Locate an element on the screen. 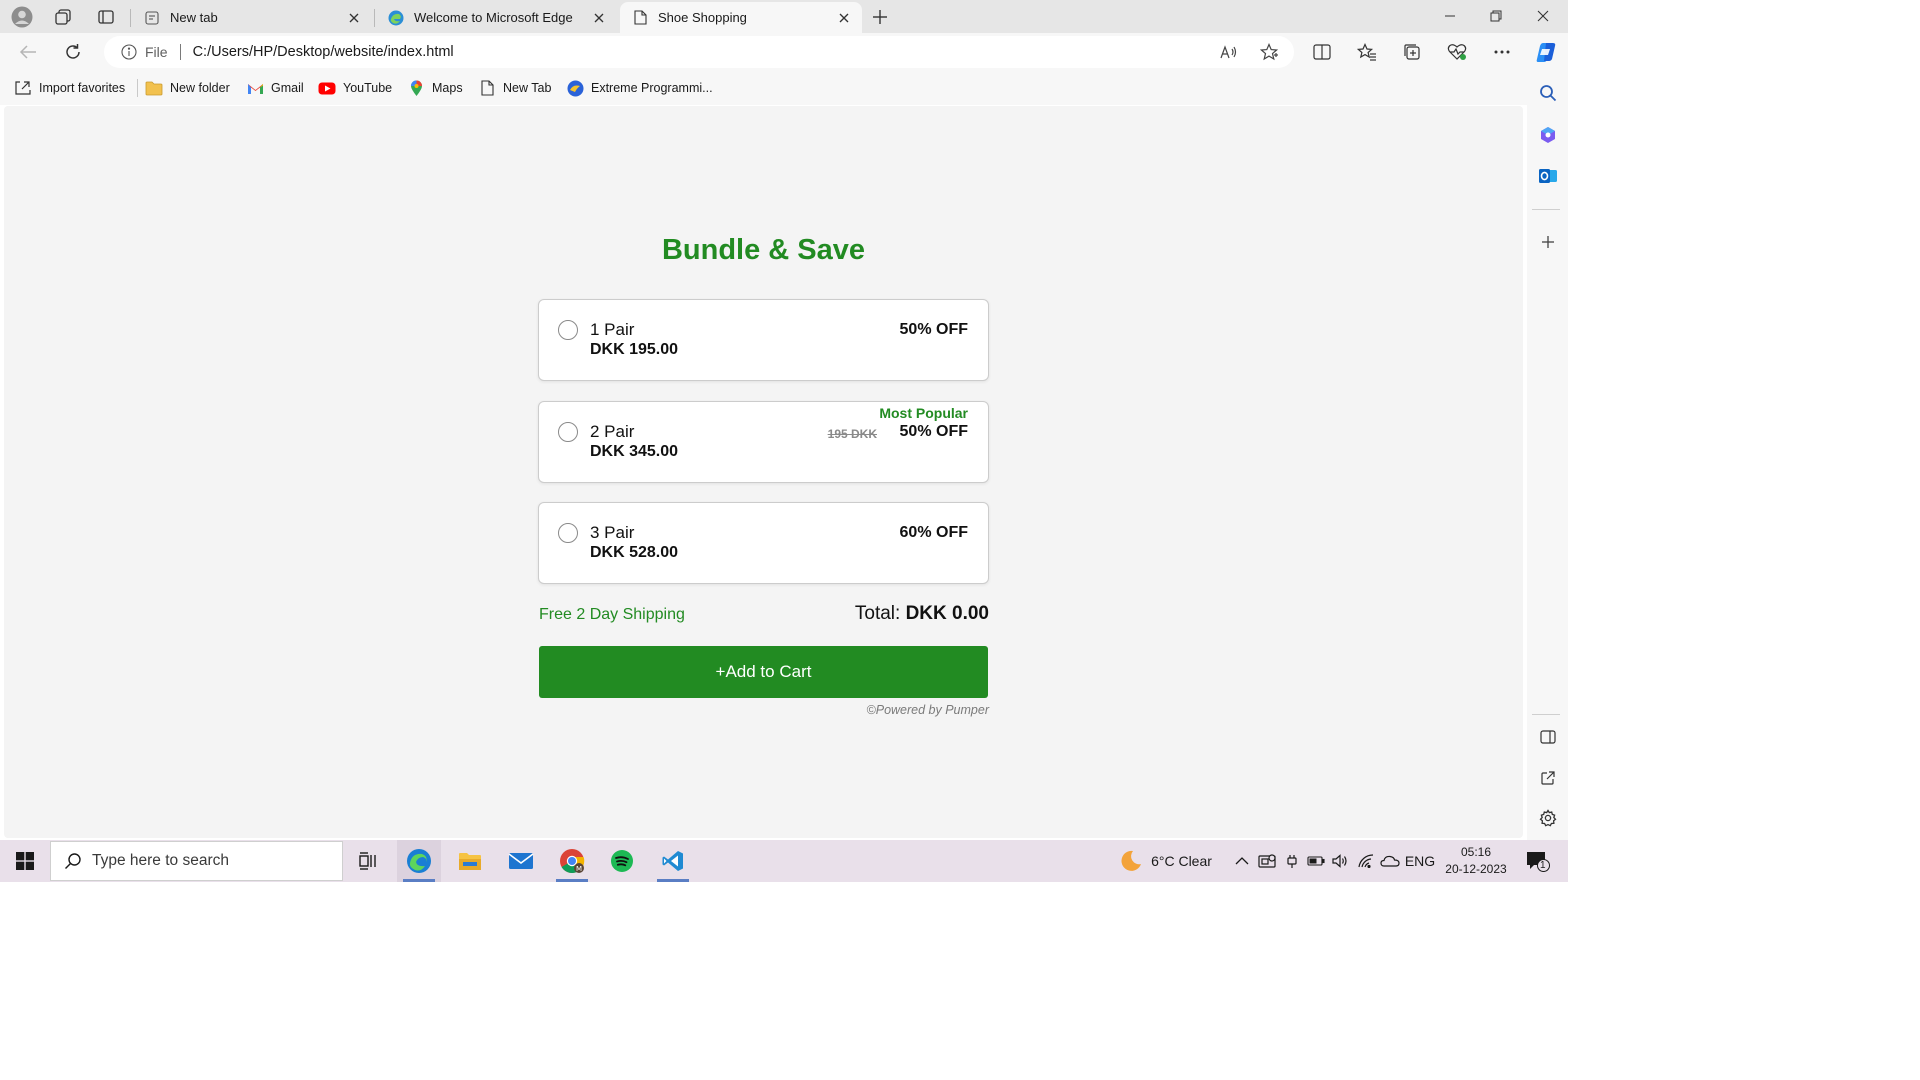 The image size is (1920, 1080). mail-icon is located at coordinates (521, 861).